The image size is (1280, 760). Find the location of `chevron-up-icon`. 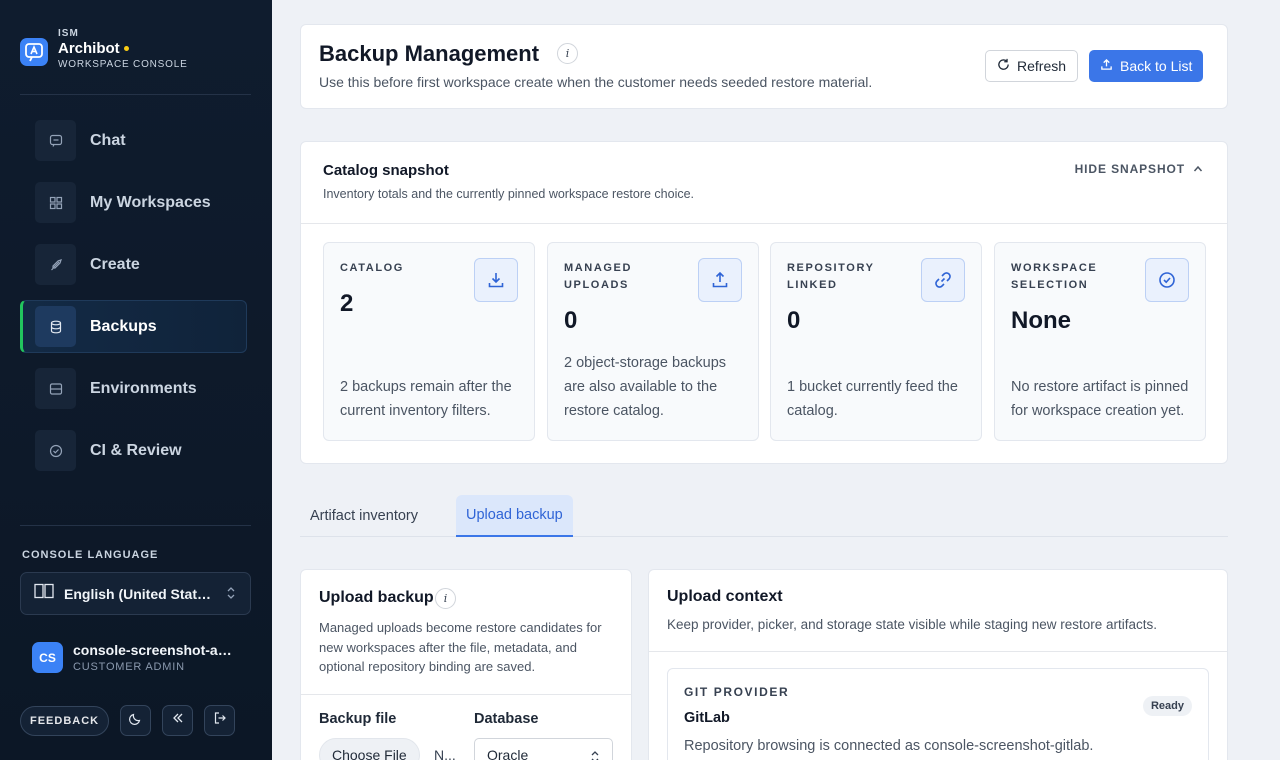

chevron-up-icon is located at coordinates (1198, 168).